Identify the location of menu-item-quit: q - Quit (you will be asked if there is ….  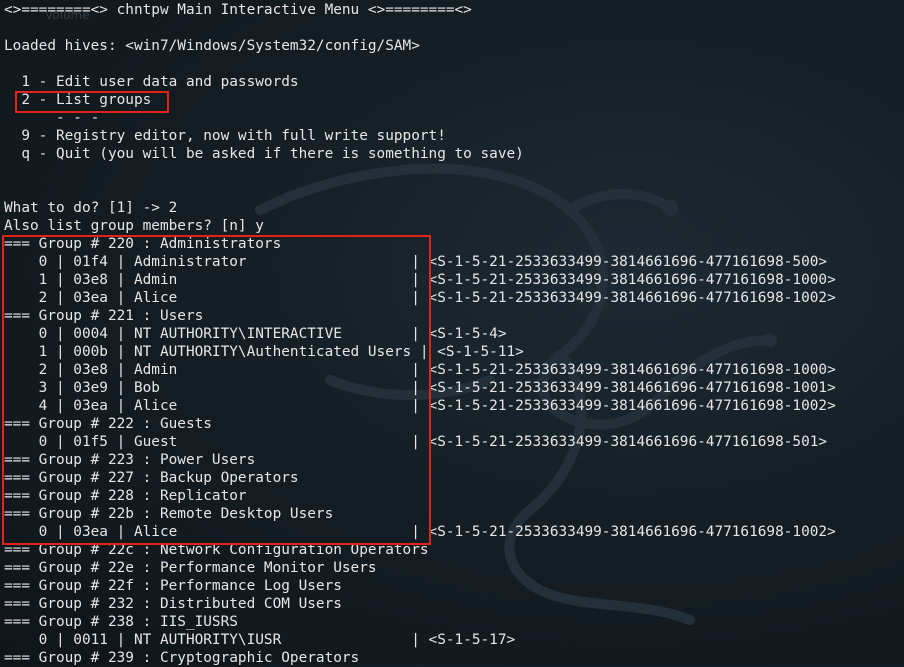
(264, 154).